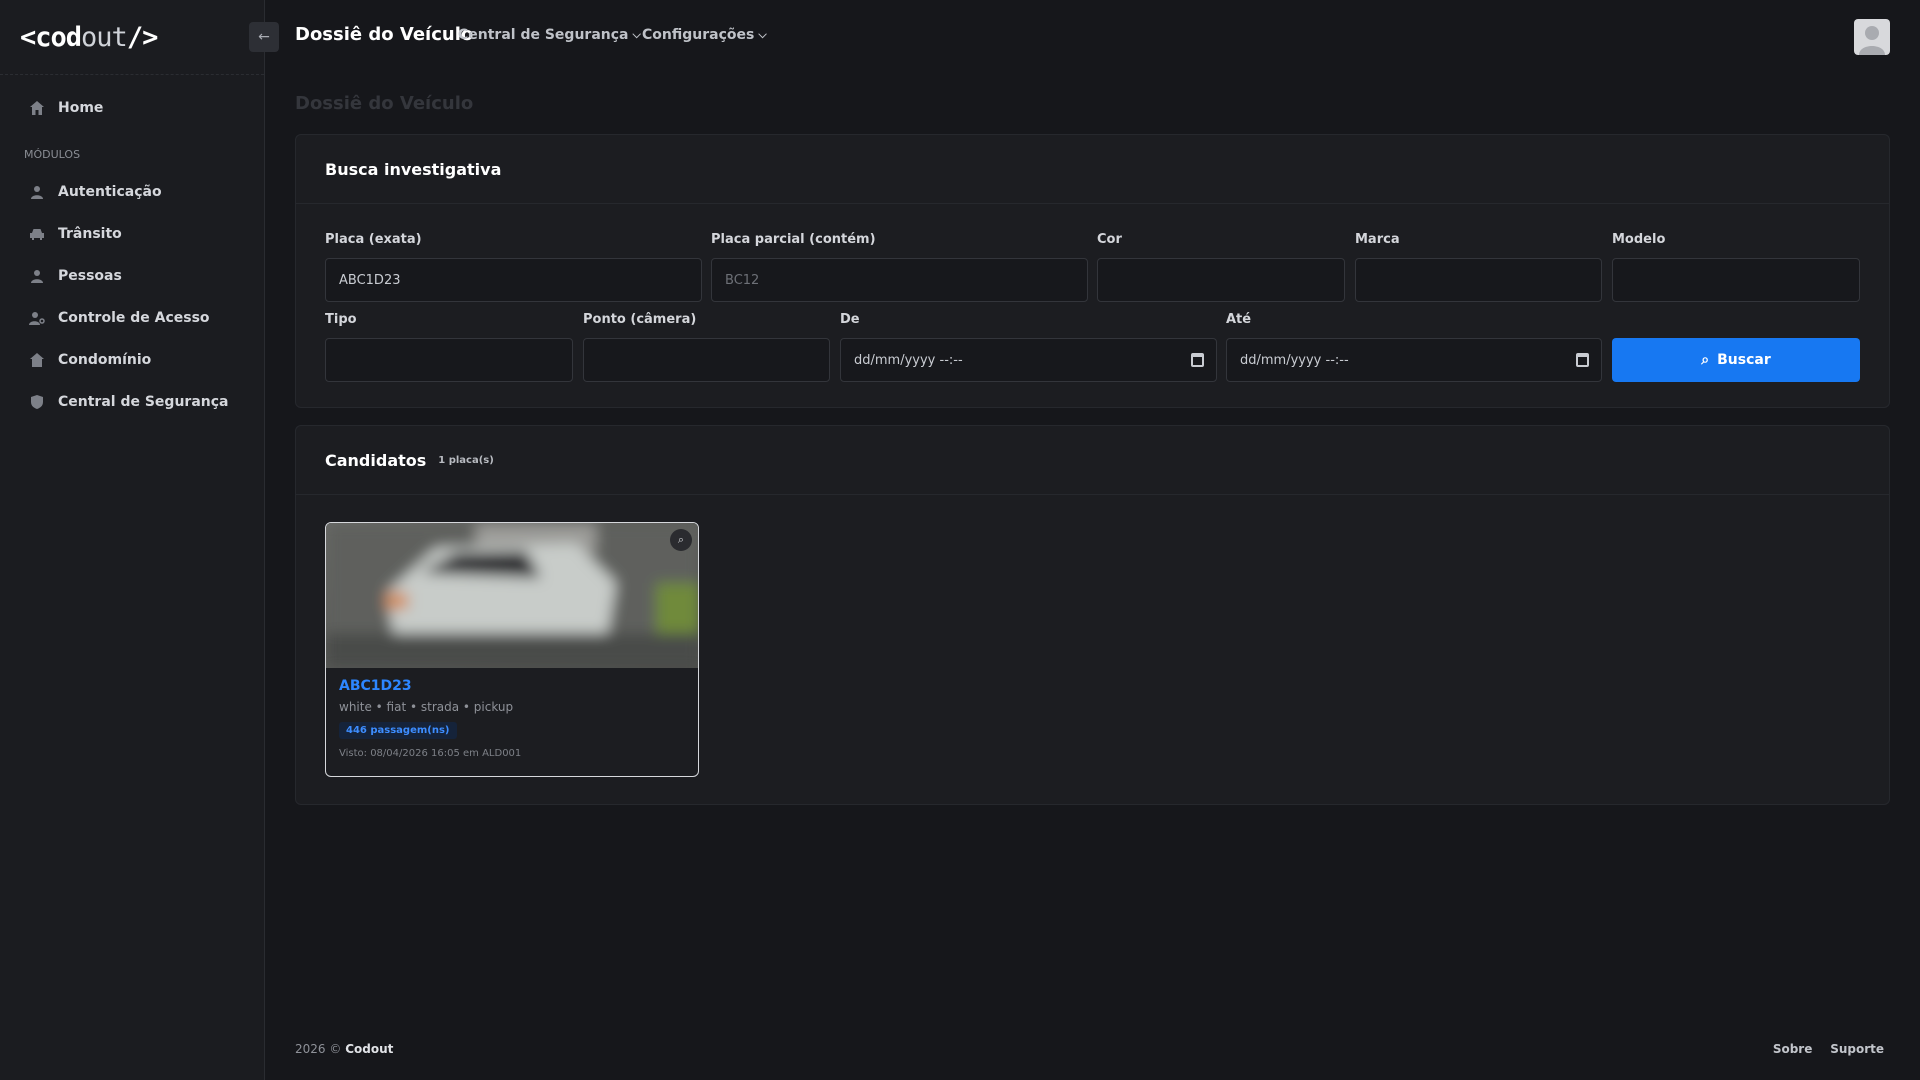 The image size is (1920, 1080). Describe the element at coordinates (344, 1049) in the screenshot. I see `footer-copyright: 2026 © Codout` at that location.